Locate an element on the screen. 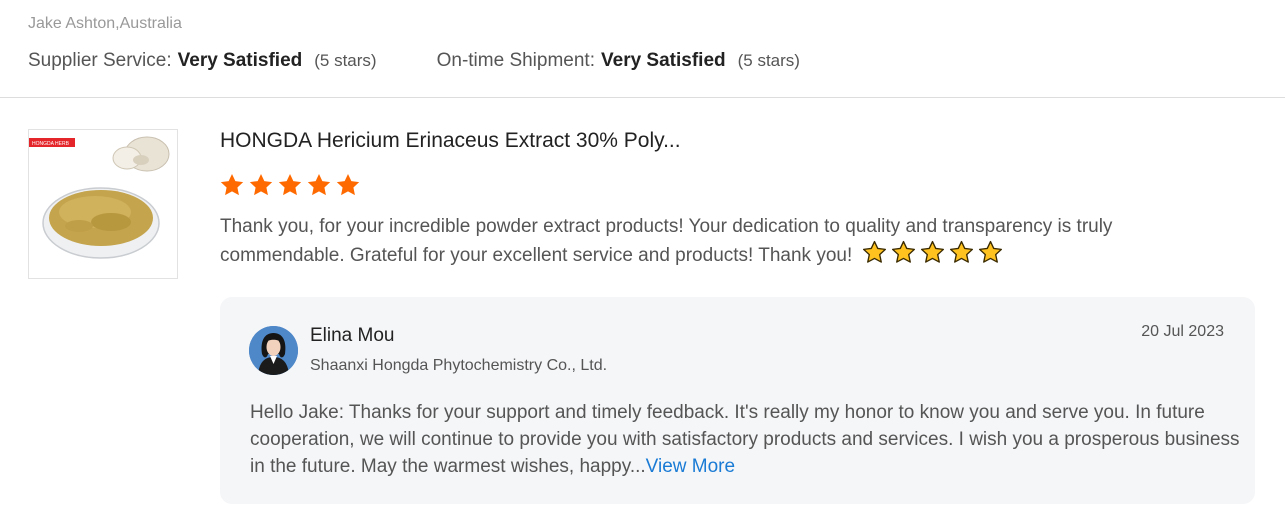  rating-label: Supplier Service: is located at coordinates (100, 60).